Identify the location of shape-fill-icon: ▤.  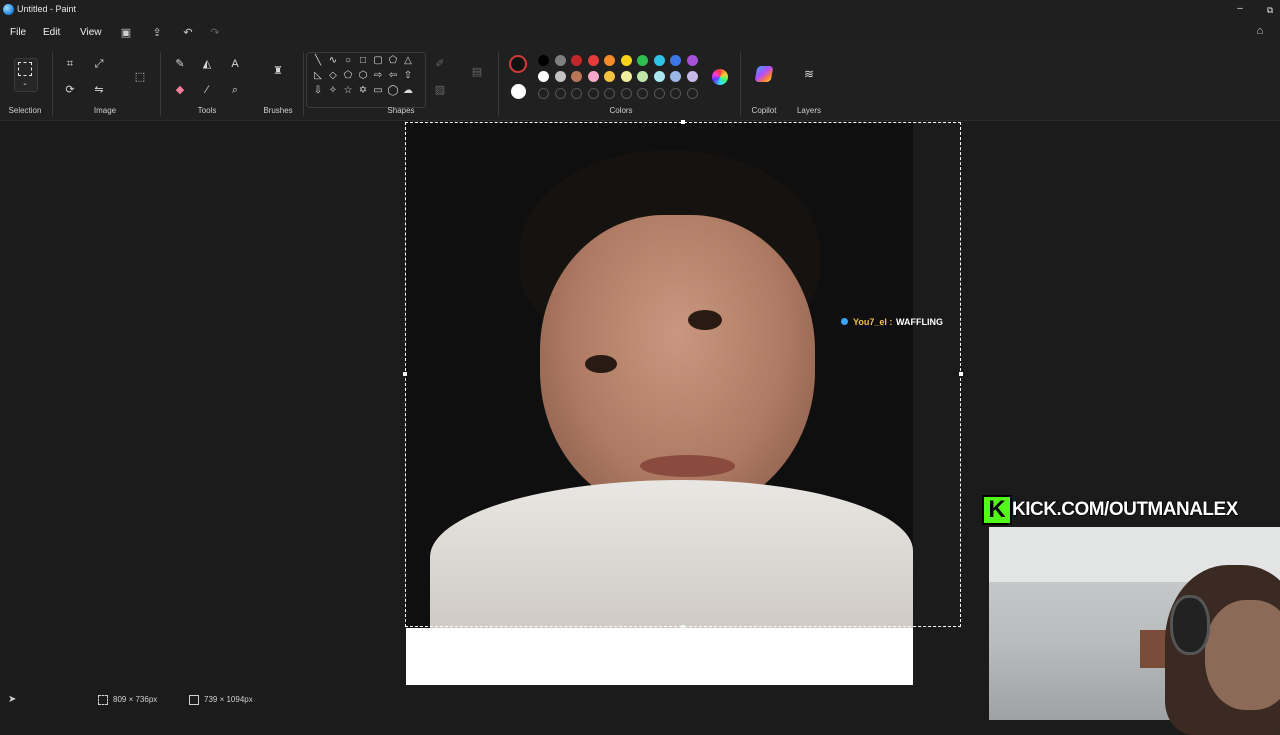
(477, 72).